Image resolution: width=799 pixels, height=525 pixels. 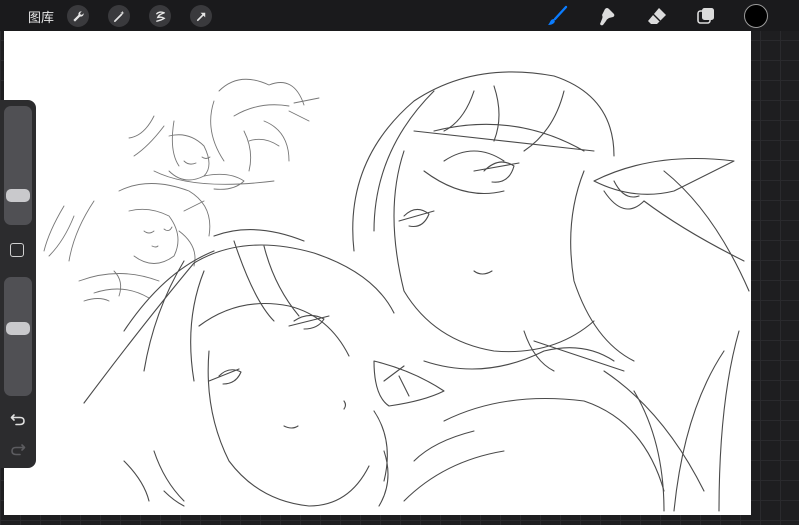 I want to click on transform-button, so click(x=201, y=16).